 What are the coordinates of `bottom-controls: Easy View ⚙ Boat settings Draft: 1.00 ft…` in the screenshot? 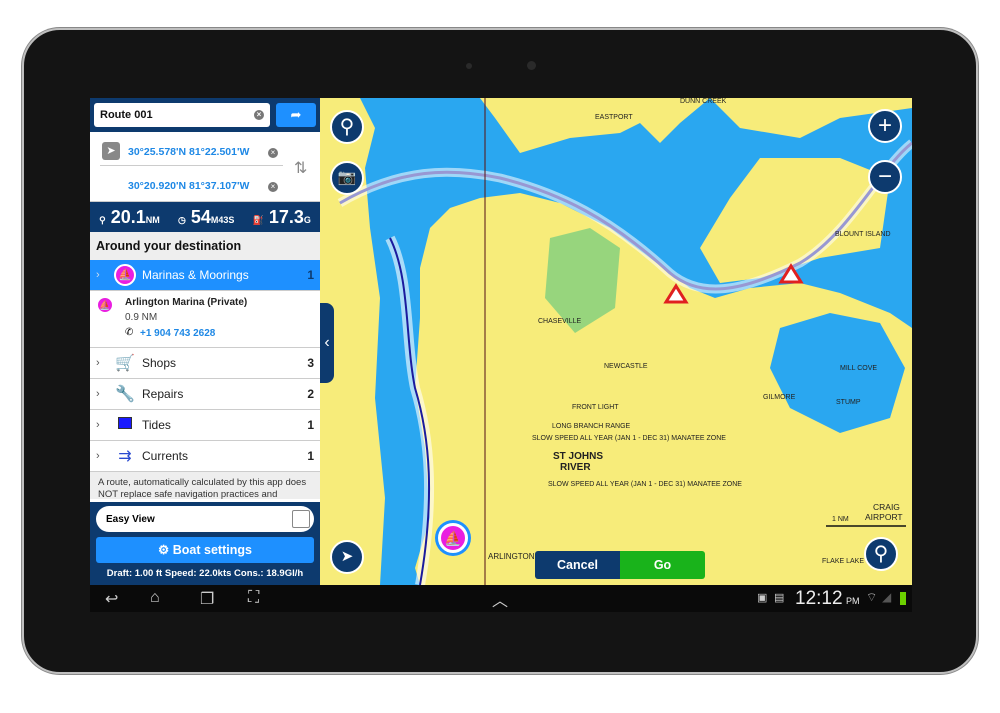 It's located at (205, 543).